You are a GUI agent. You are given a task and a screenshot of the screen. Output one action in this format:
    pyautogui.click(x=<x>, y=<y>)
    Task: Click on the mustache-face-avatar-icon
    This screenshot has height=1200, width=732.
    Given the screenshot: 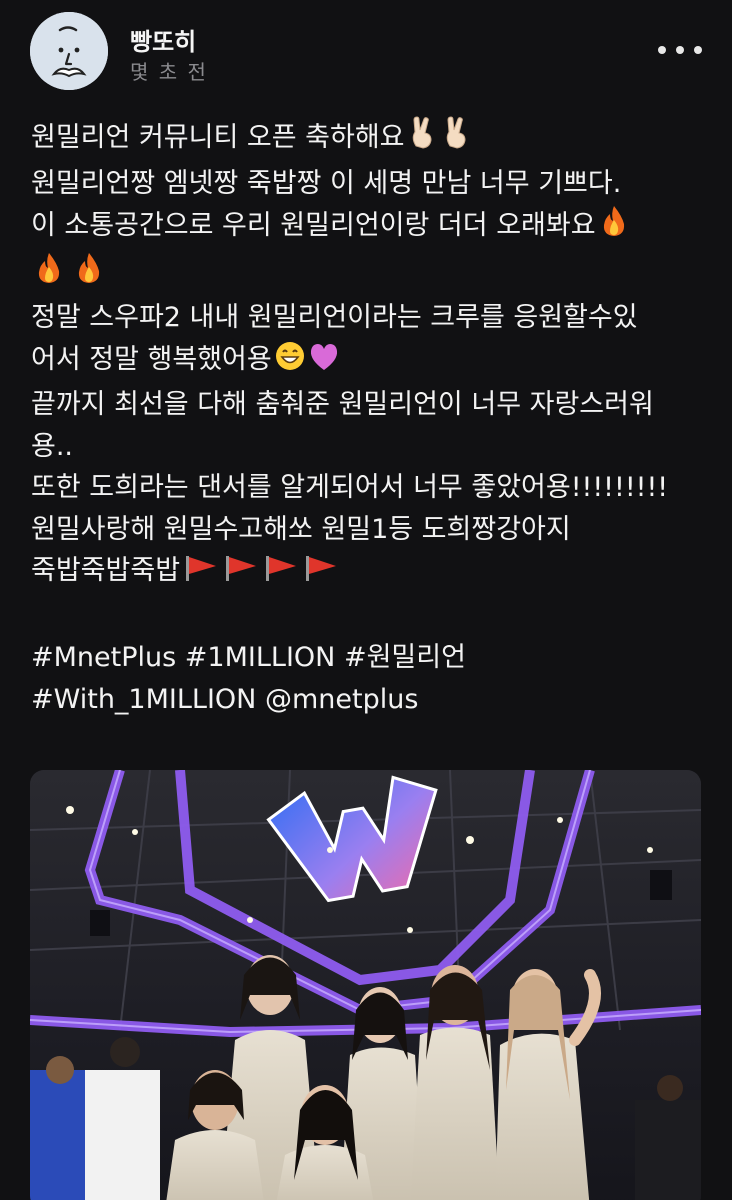 What is the action you would take?
    pyautogui.click(x=69, y=51)
    